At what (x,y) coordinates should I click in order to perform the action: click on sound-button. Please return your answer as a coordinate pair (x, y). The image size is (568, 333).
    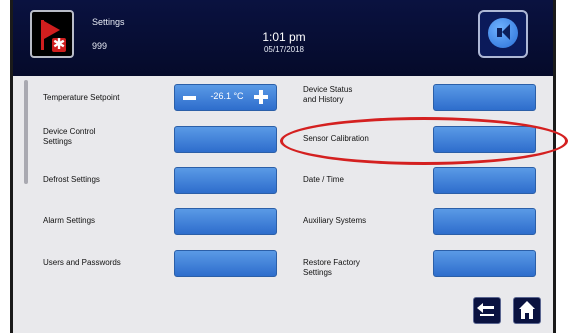
    Looking at the image, I should click on (503, 34).